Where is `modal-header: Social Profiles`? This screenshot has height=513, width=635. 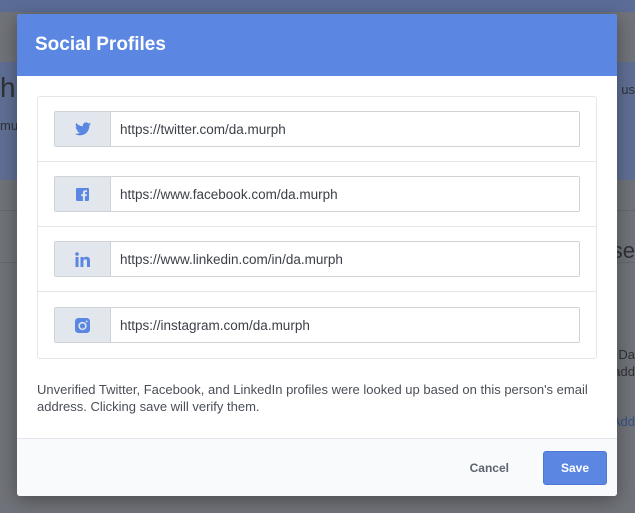 modal-header: Social Profiles is located at coordinates (317, 45).